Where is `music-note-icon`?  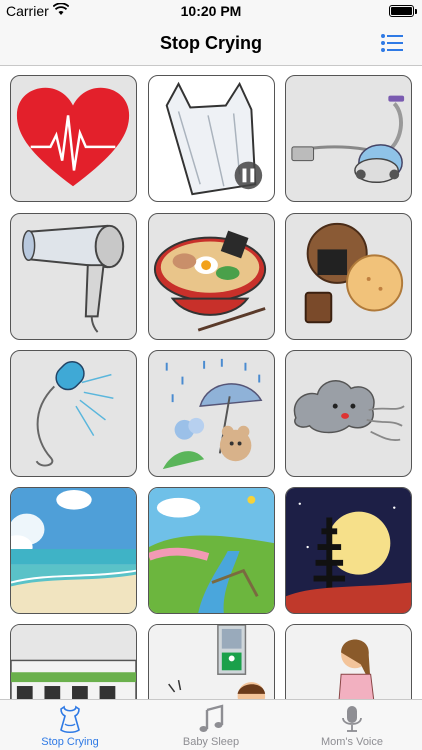
music-note-icon is located at coordinates (211, 719).